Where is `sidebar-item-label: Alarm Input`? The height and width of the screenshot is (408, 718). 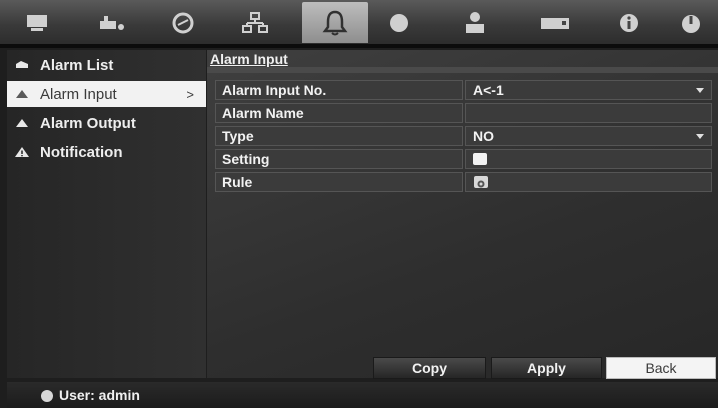 sidebar-item-label: Alarm Input is located at coordinates (78, 94).